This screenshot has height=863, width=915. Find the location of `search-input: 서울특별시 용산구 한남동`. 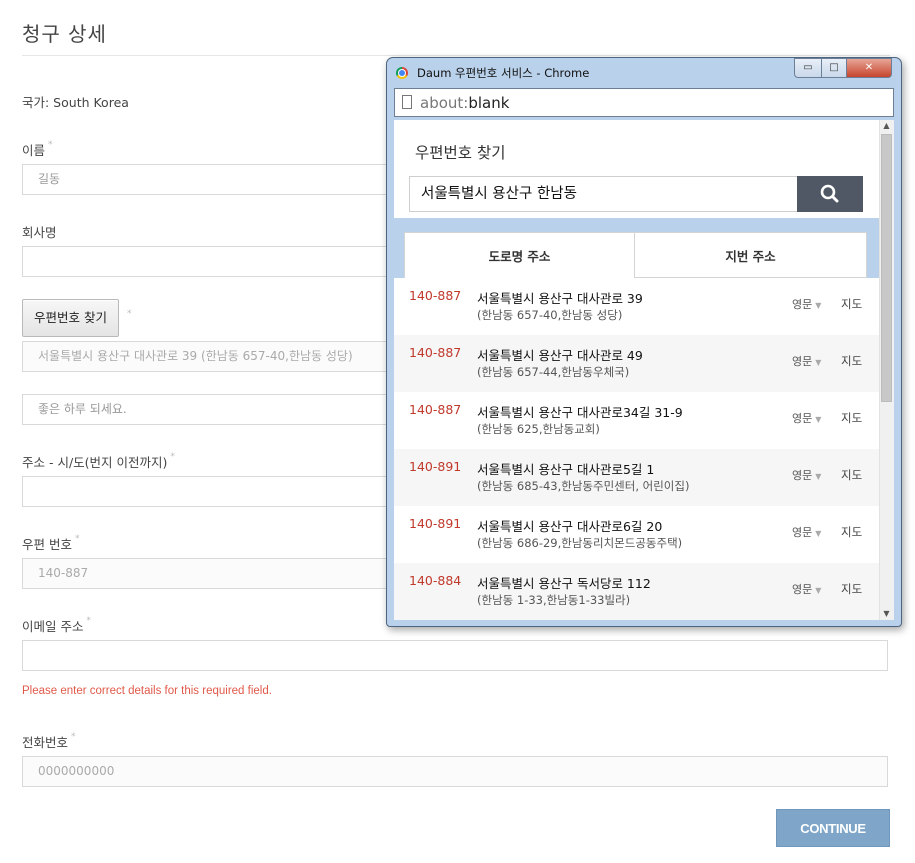

search-input: 서울특별시 용산구 한남동 is located at coordinates (603, 194).